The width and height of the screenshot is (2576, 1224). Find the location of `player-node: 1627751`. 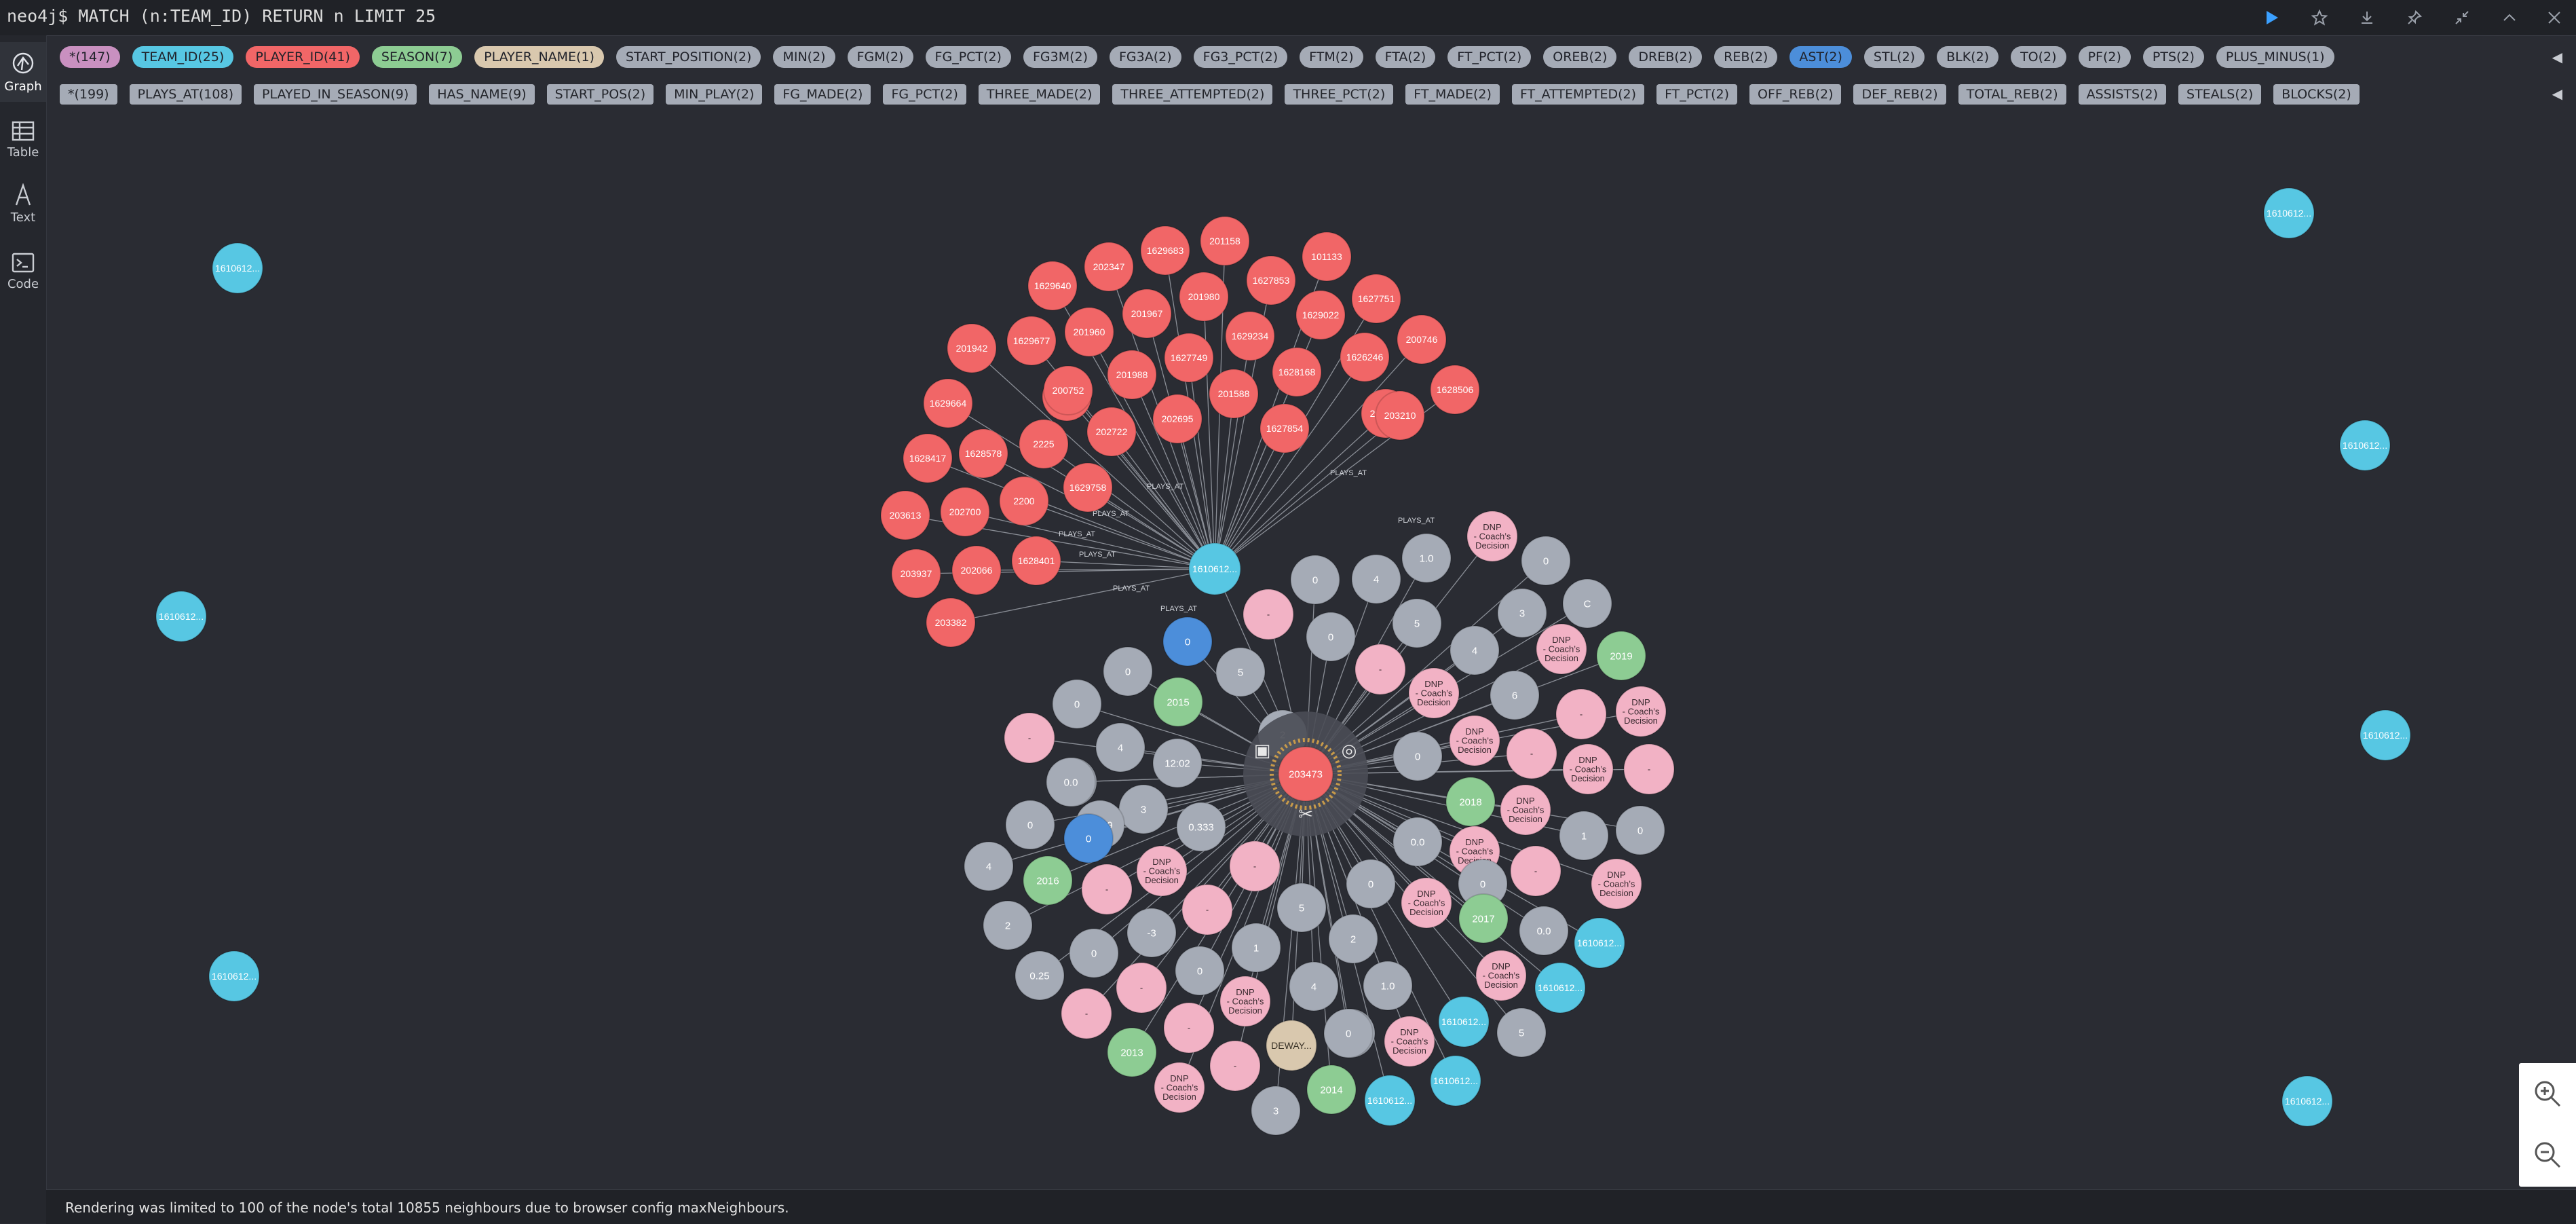

player-node: 1627751 is located at coordinates (1376, 299).